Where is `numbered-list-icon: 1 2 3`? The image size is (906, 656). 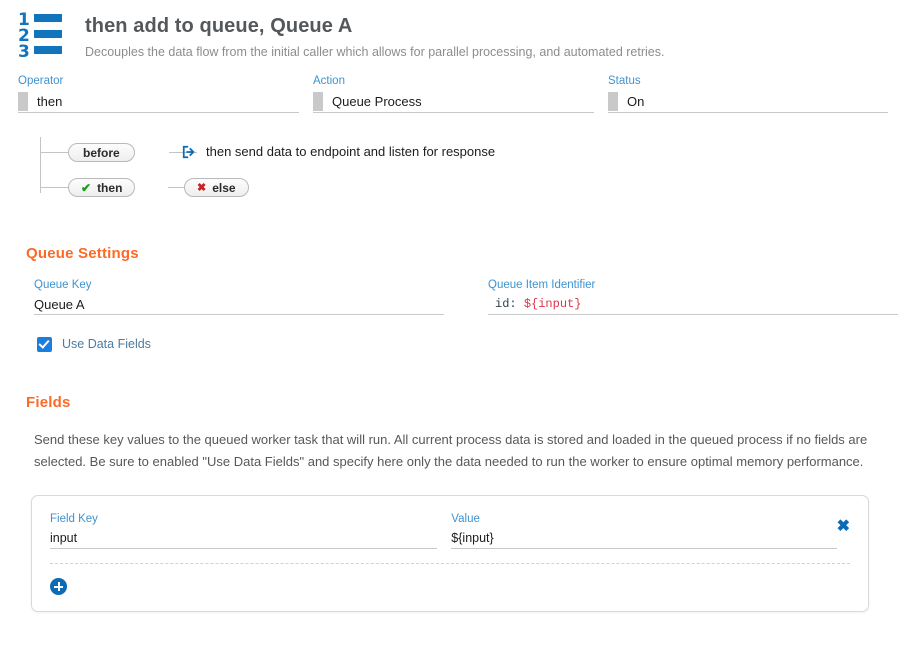
numbered-list-icon: 1 2 3 is located at coordinates (41, 37).